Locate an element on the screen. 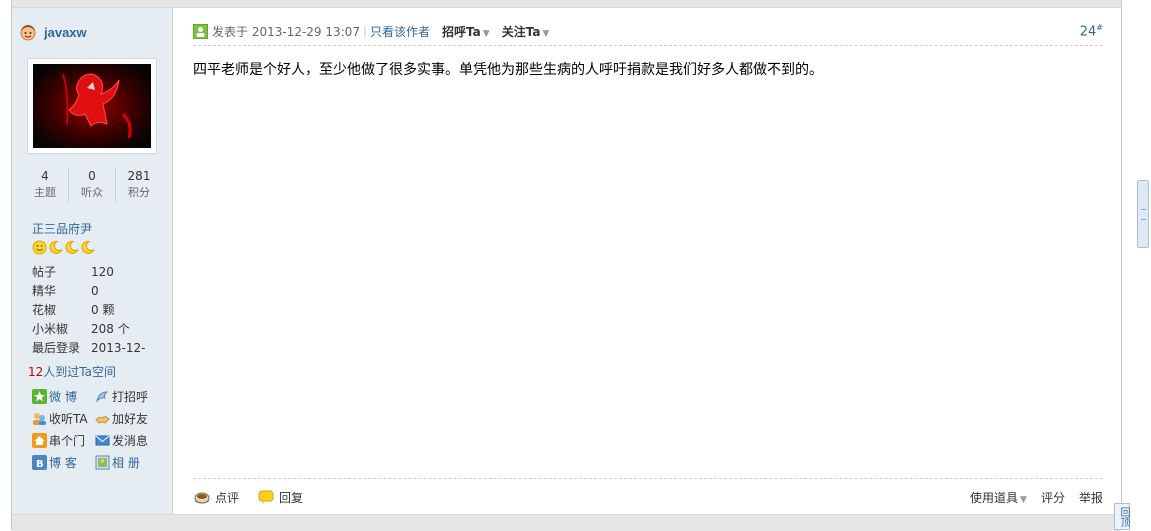 Image resolution: width=1151 pixels, height=531 pixels. add-friend-button: 加好友 is located at coordinates (126, 418).